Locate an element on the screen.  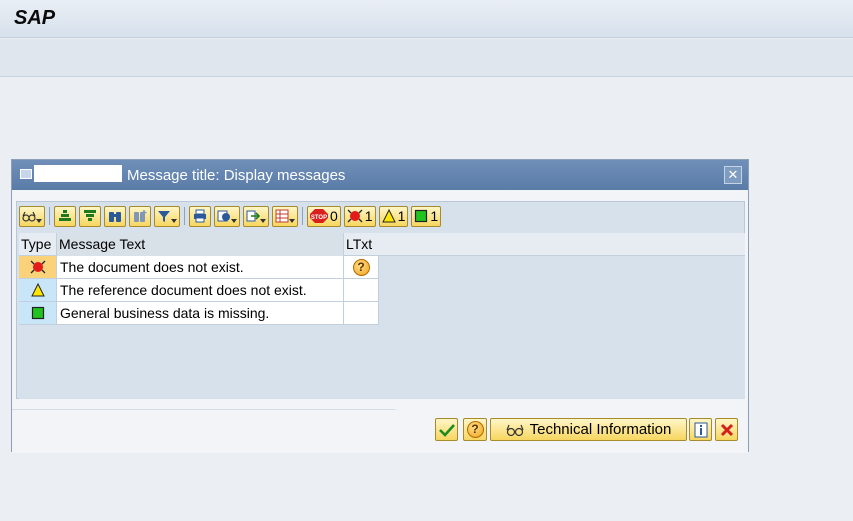
message-text-cell: The document does not exist. is located at coordinates (200, 267).